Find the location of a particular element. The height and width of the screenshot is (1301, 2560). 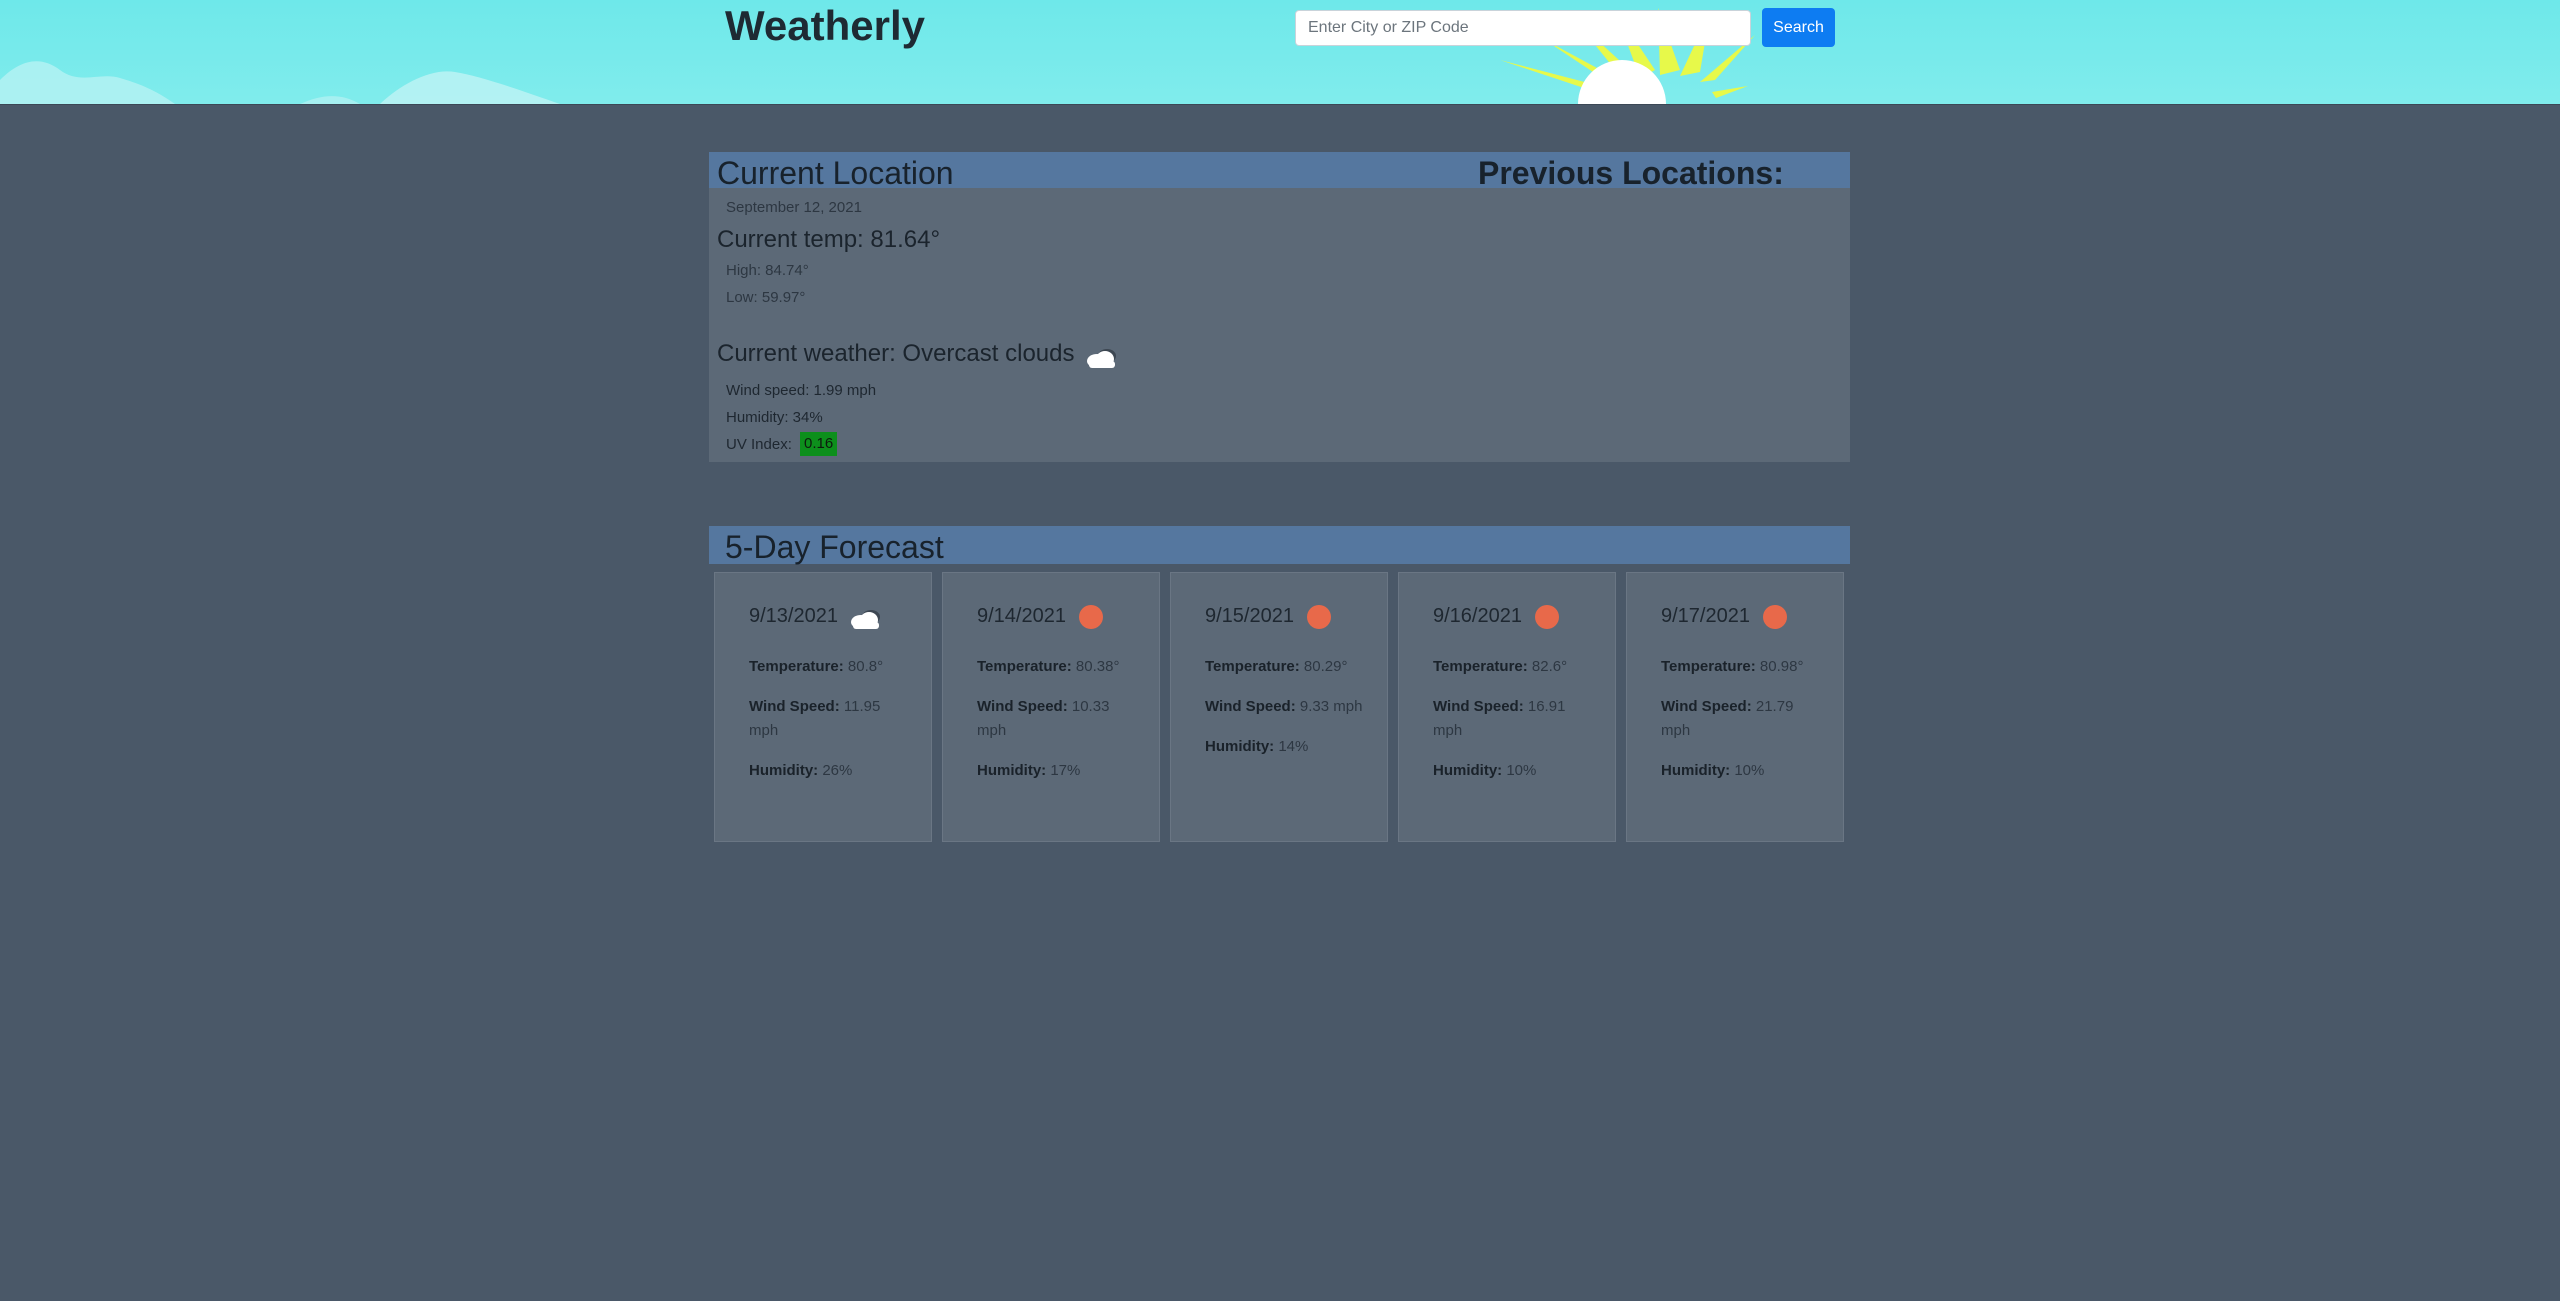

forecast-header-bar: 5-Day Forecast is located at coordinates (1279, 545).